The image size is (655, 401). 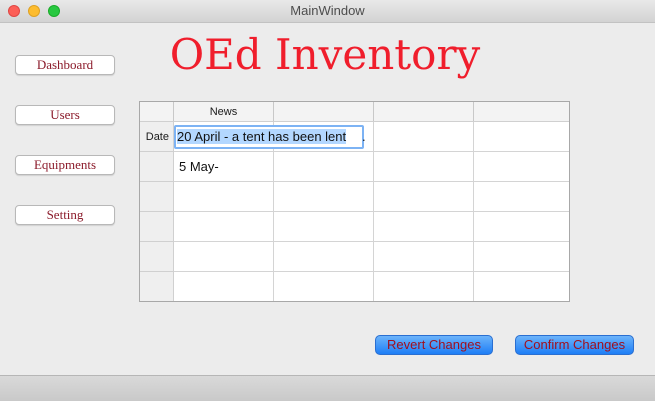 What do you see at coordinates (157, 111) in the screenshot?
I see `table-corner` at bounding box center [157, 111].